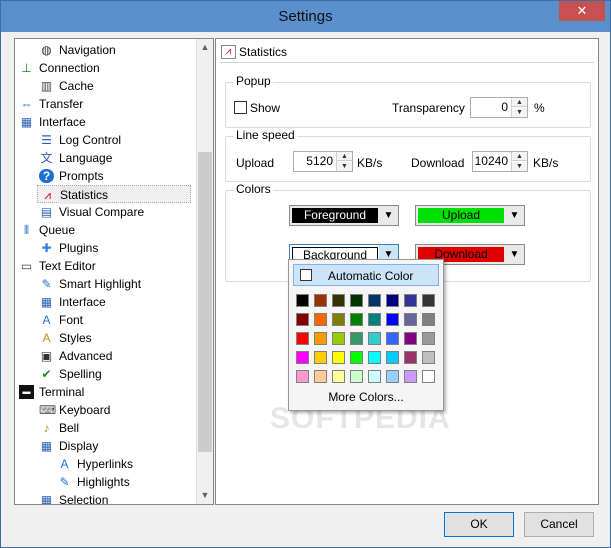 Image resolution: width=611 pixels, height=548 pixels. Describe the element at coordinates (114, 140) in the screenshot. I see `tree-item-log-control: ☰ Log Control` at that location.